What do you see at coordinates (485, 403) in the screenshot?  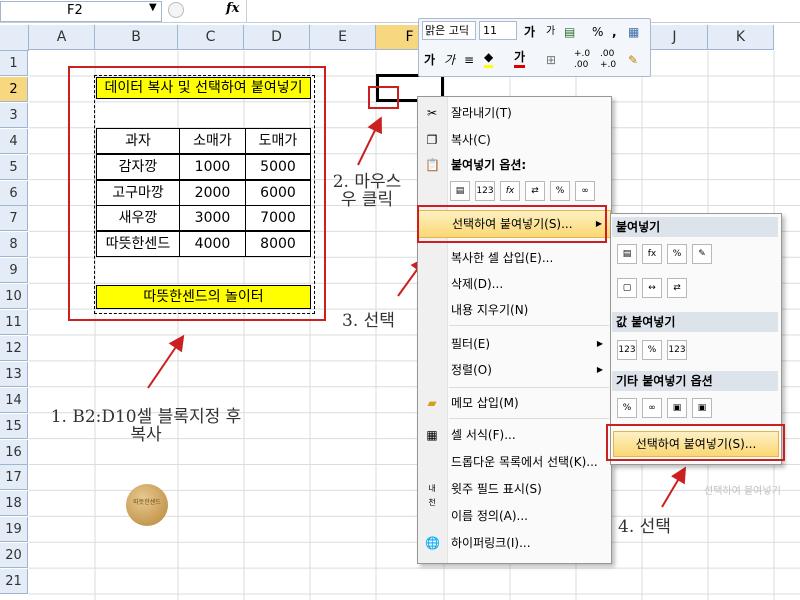 I see `menu-item-label: 메모 삽입(M)` at bounding box center [485, 403].